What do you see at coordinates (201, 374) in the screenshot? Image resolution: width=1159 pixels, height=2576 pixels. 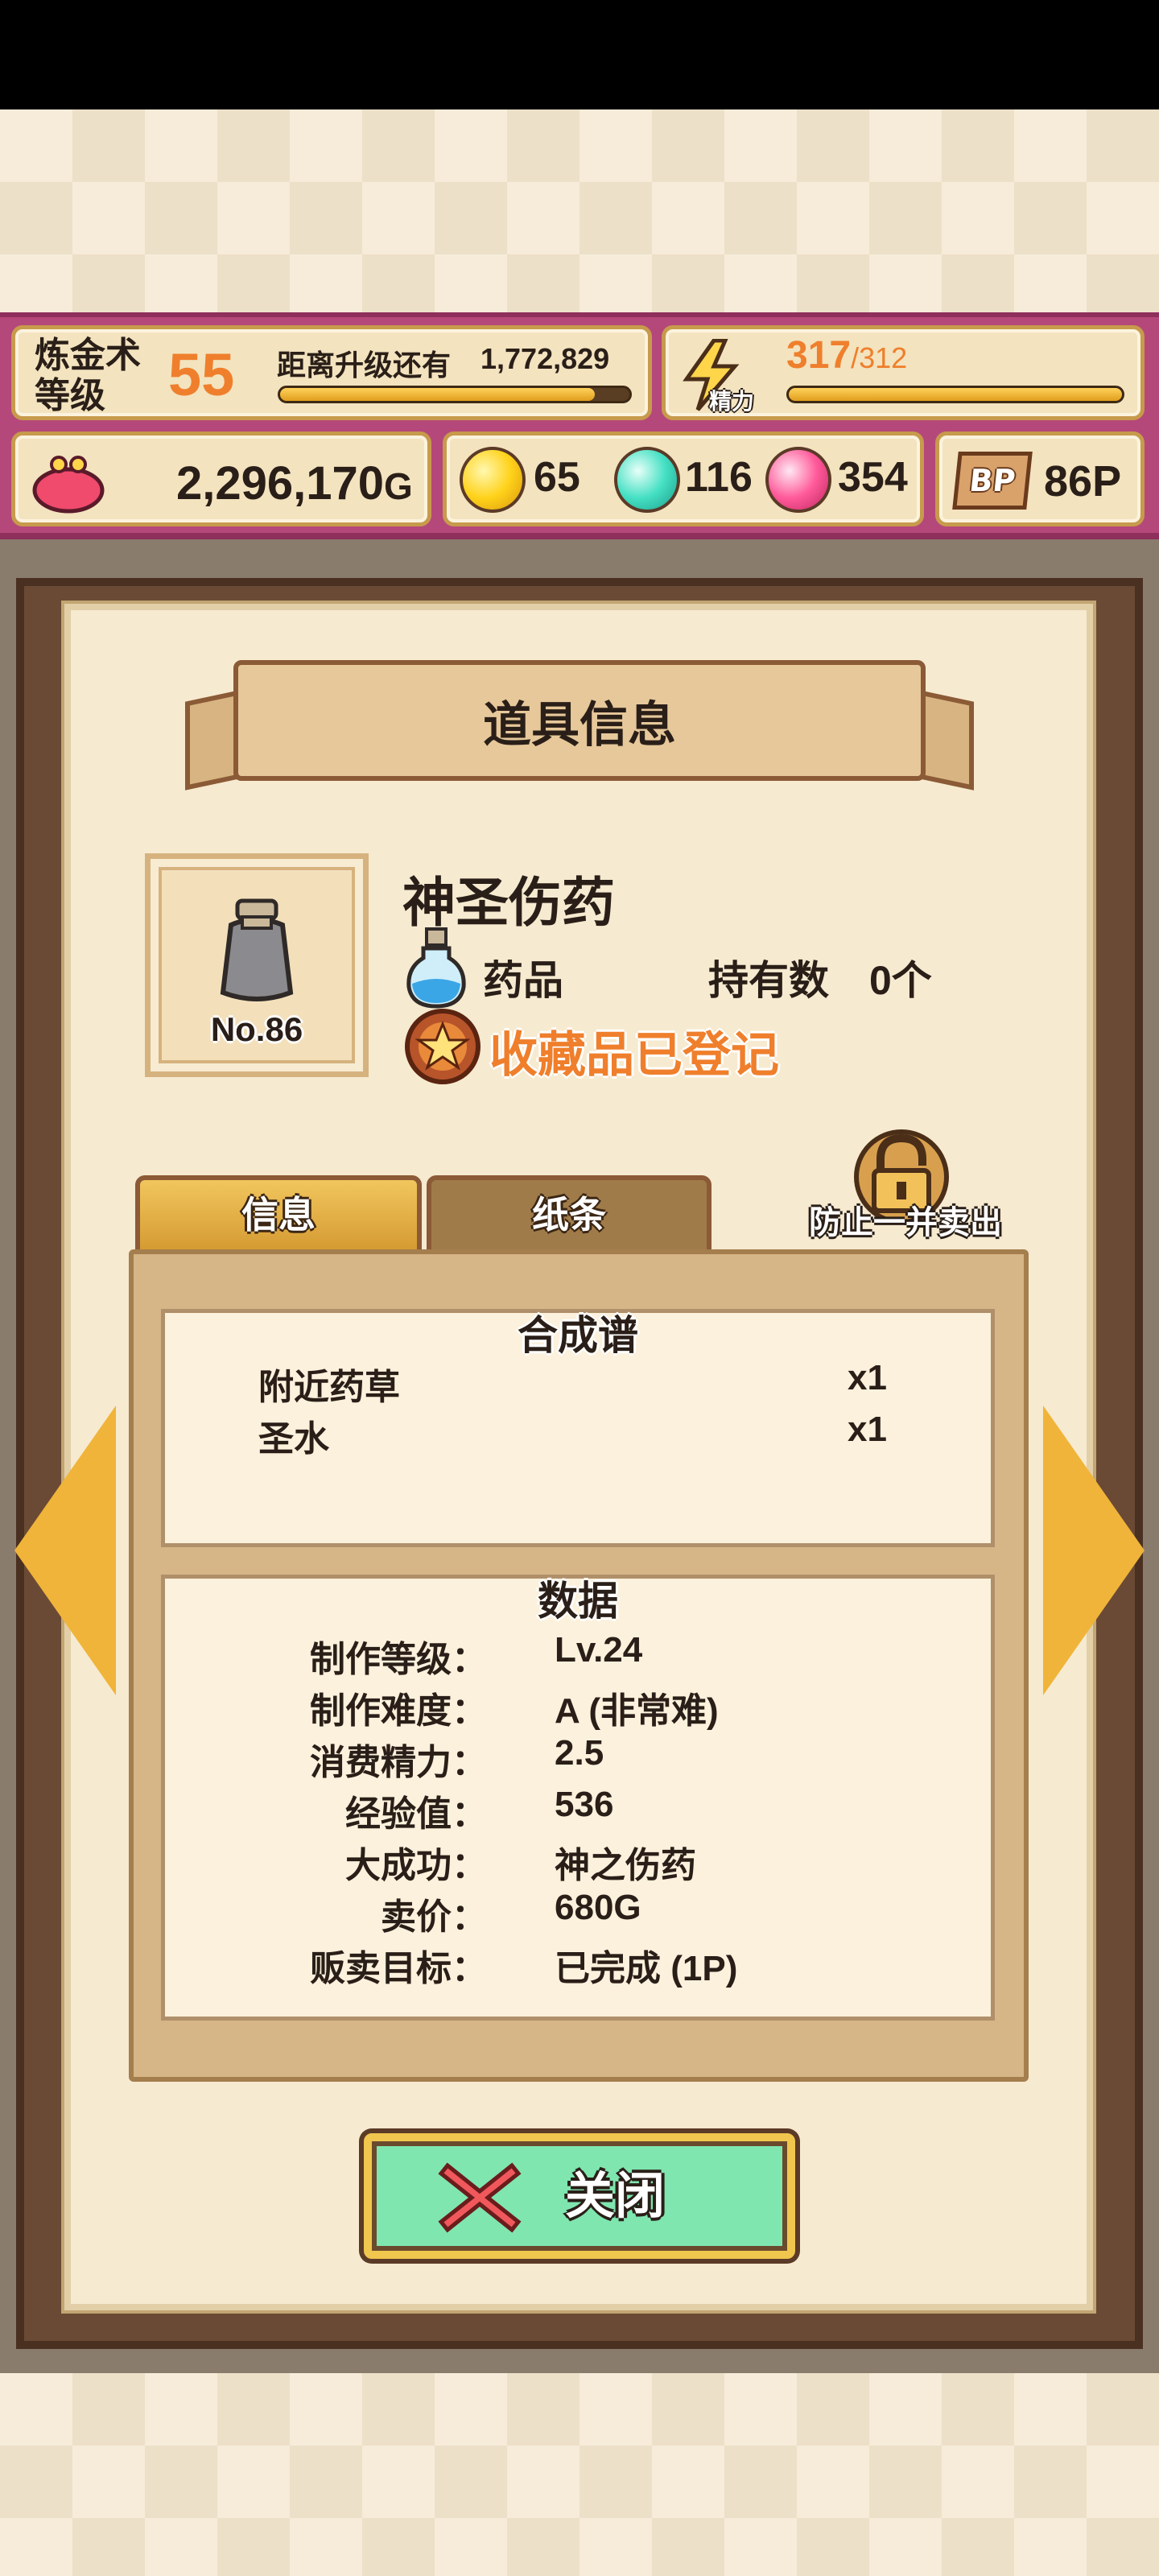 I see `alchemy-level-value: 55` at bounding box center [201, 374].